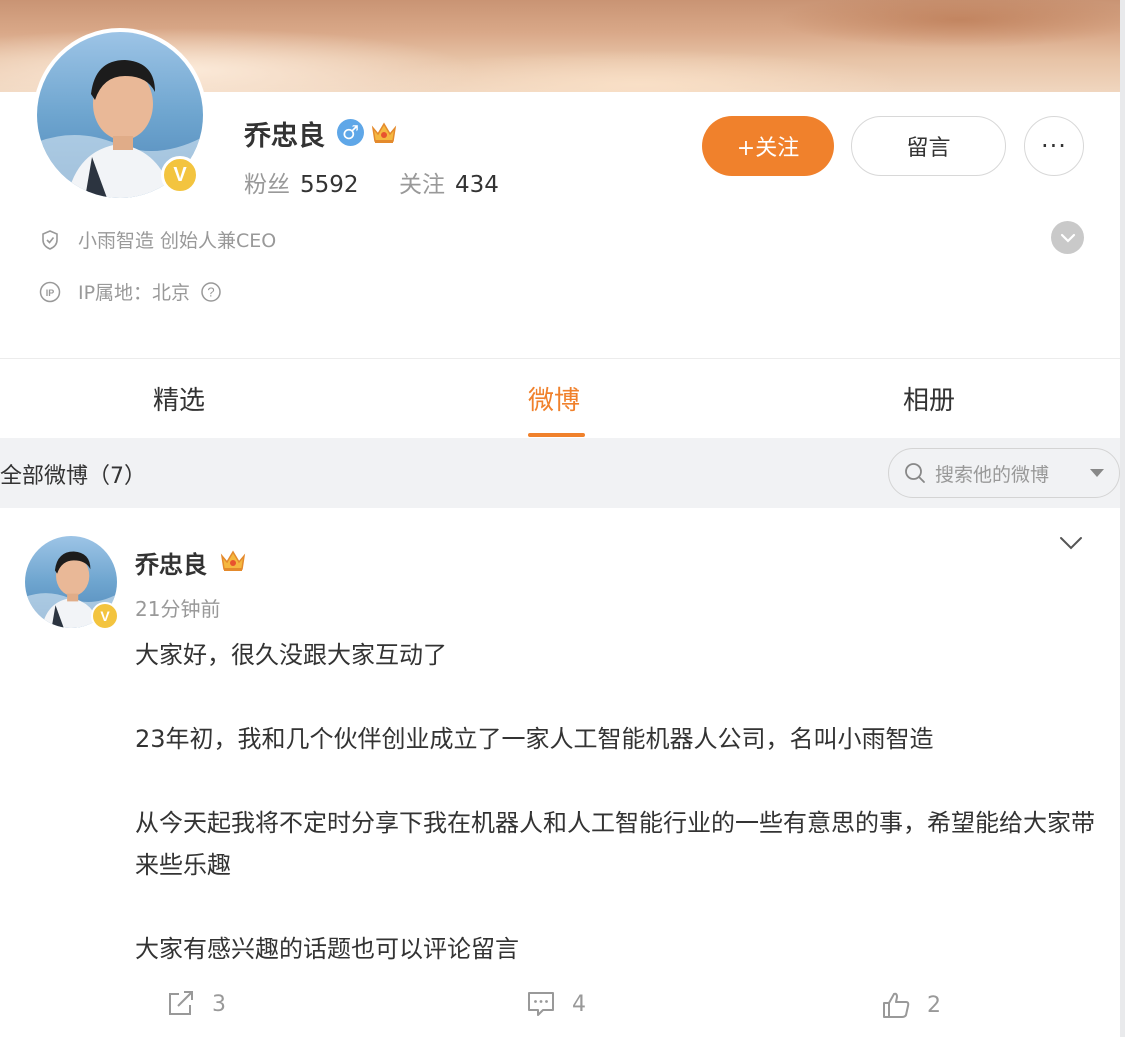 The height and width of the screenshot is (1037, 1125). What do you see at coordinates (1054, 146) in the screenshot?
I see `more-button: ···` at bounding box center [1054, 146].